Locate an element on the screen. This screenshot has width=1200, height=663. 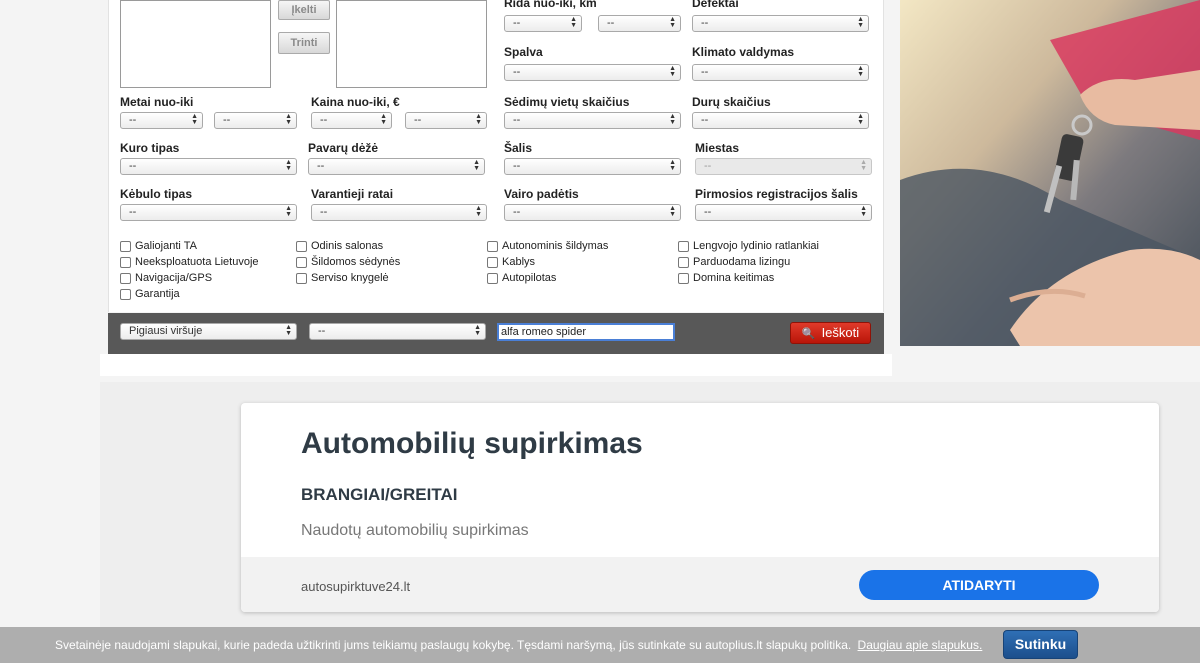
checkbox-service-book: Serviso knygelė is located at coordinates (342, 278).